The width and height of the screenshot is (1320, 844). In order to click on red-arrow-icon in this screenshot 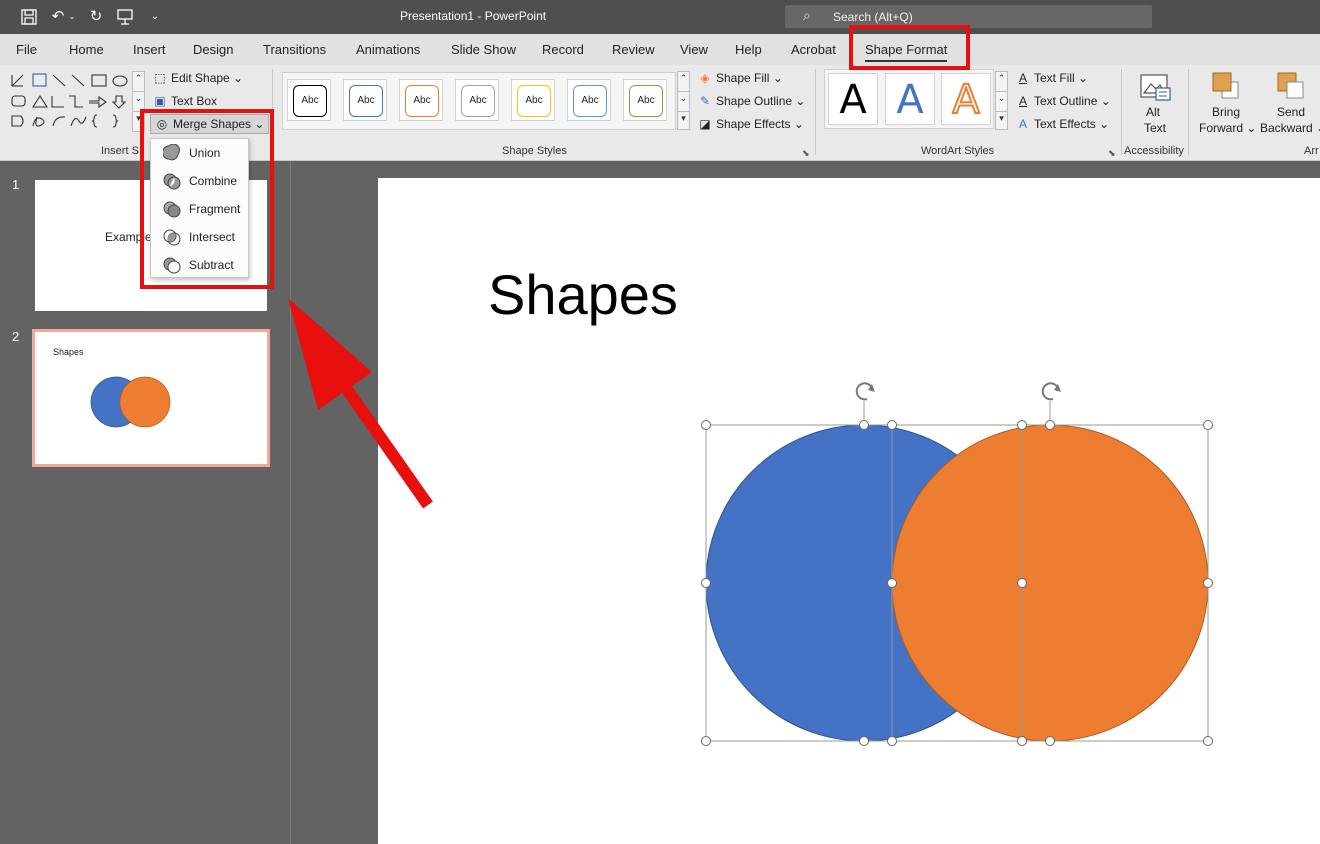, I will do `click(360, 403)`.